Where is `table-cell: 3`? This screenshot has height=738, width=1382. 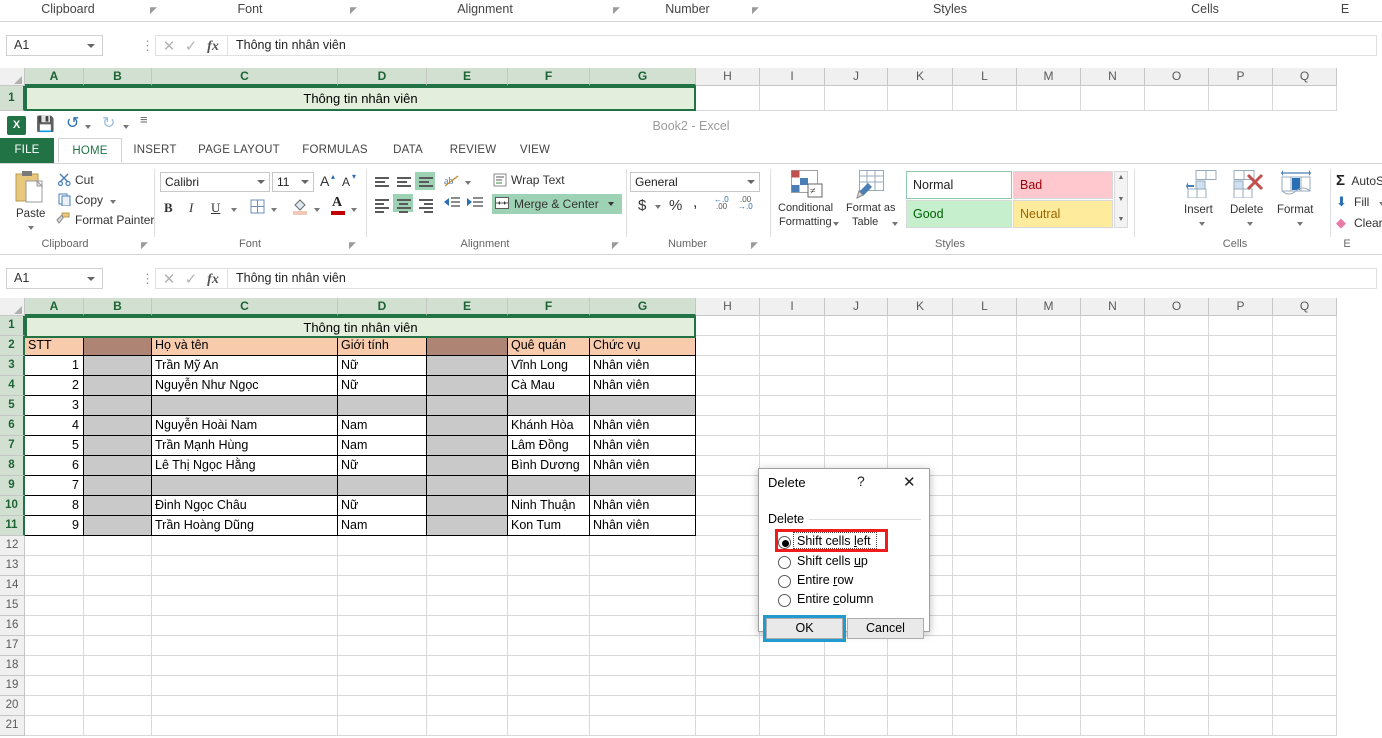
table-cell: 3 is located at coordinates (54, 406).